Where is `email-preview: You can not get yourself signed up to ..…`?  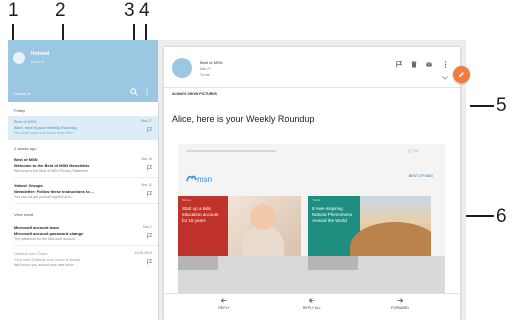
email-preview: You can not get yourself signed up to ..… is located at coordinates (45, 197).